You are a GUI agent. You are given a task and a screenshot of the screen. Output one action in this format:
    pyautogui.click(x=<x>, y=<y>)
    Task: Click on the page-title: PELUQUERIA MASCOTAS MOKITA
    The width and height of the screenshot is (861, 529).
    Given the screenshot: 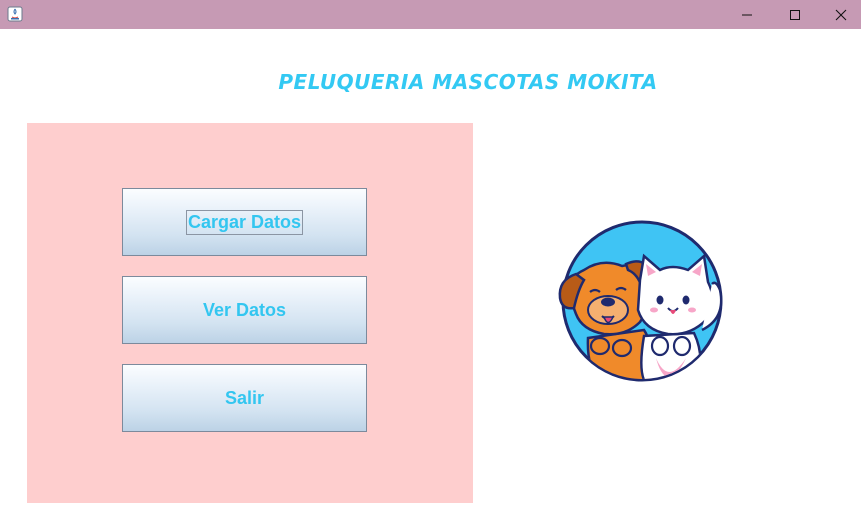 What is the action you would take?
    pyautogui.click(x=468, y=82)
    